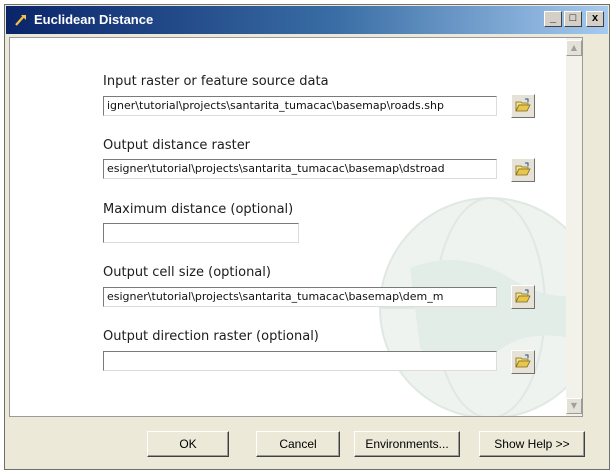 This screenshot has height=474, width=613. What do you see at coordinates (595, 19) in the screenshot?
I see `close-button: x` at bounding box center [595, 19].